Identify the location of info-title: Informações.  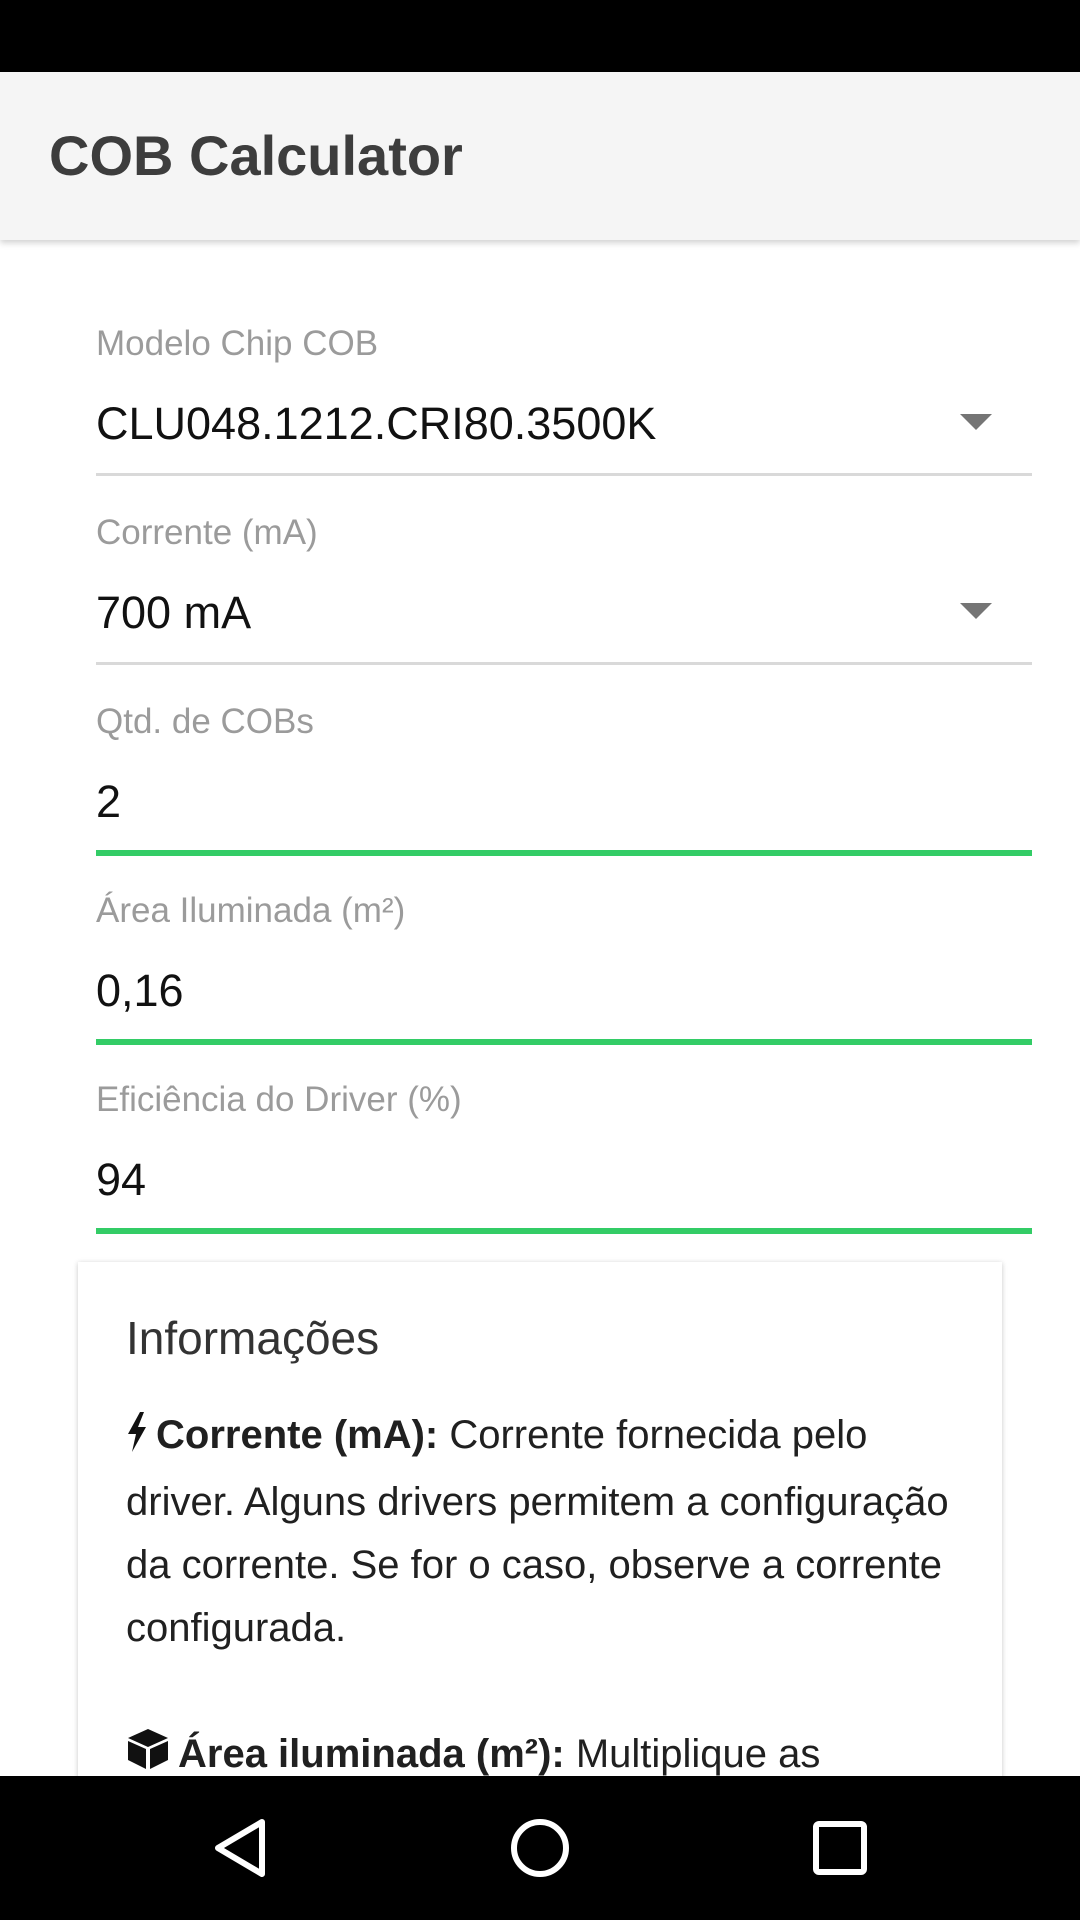
(253, 1338).